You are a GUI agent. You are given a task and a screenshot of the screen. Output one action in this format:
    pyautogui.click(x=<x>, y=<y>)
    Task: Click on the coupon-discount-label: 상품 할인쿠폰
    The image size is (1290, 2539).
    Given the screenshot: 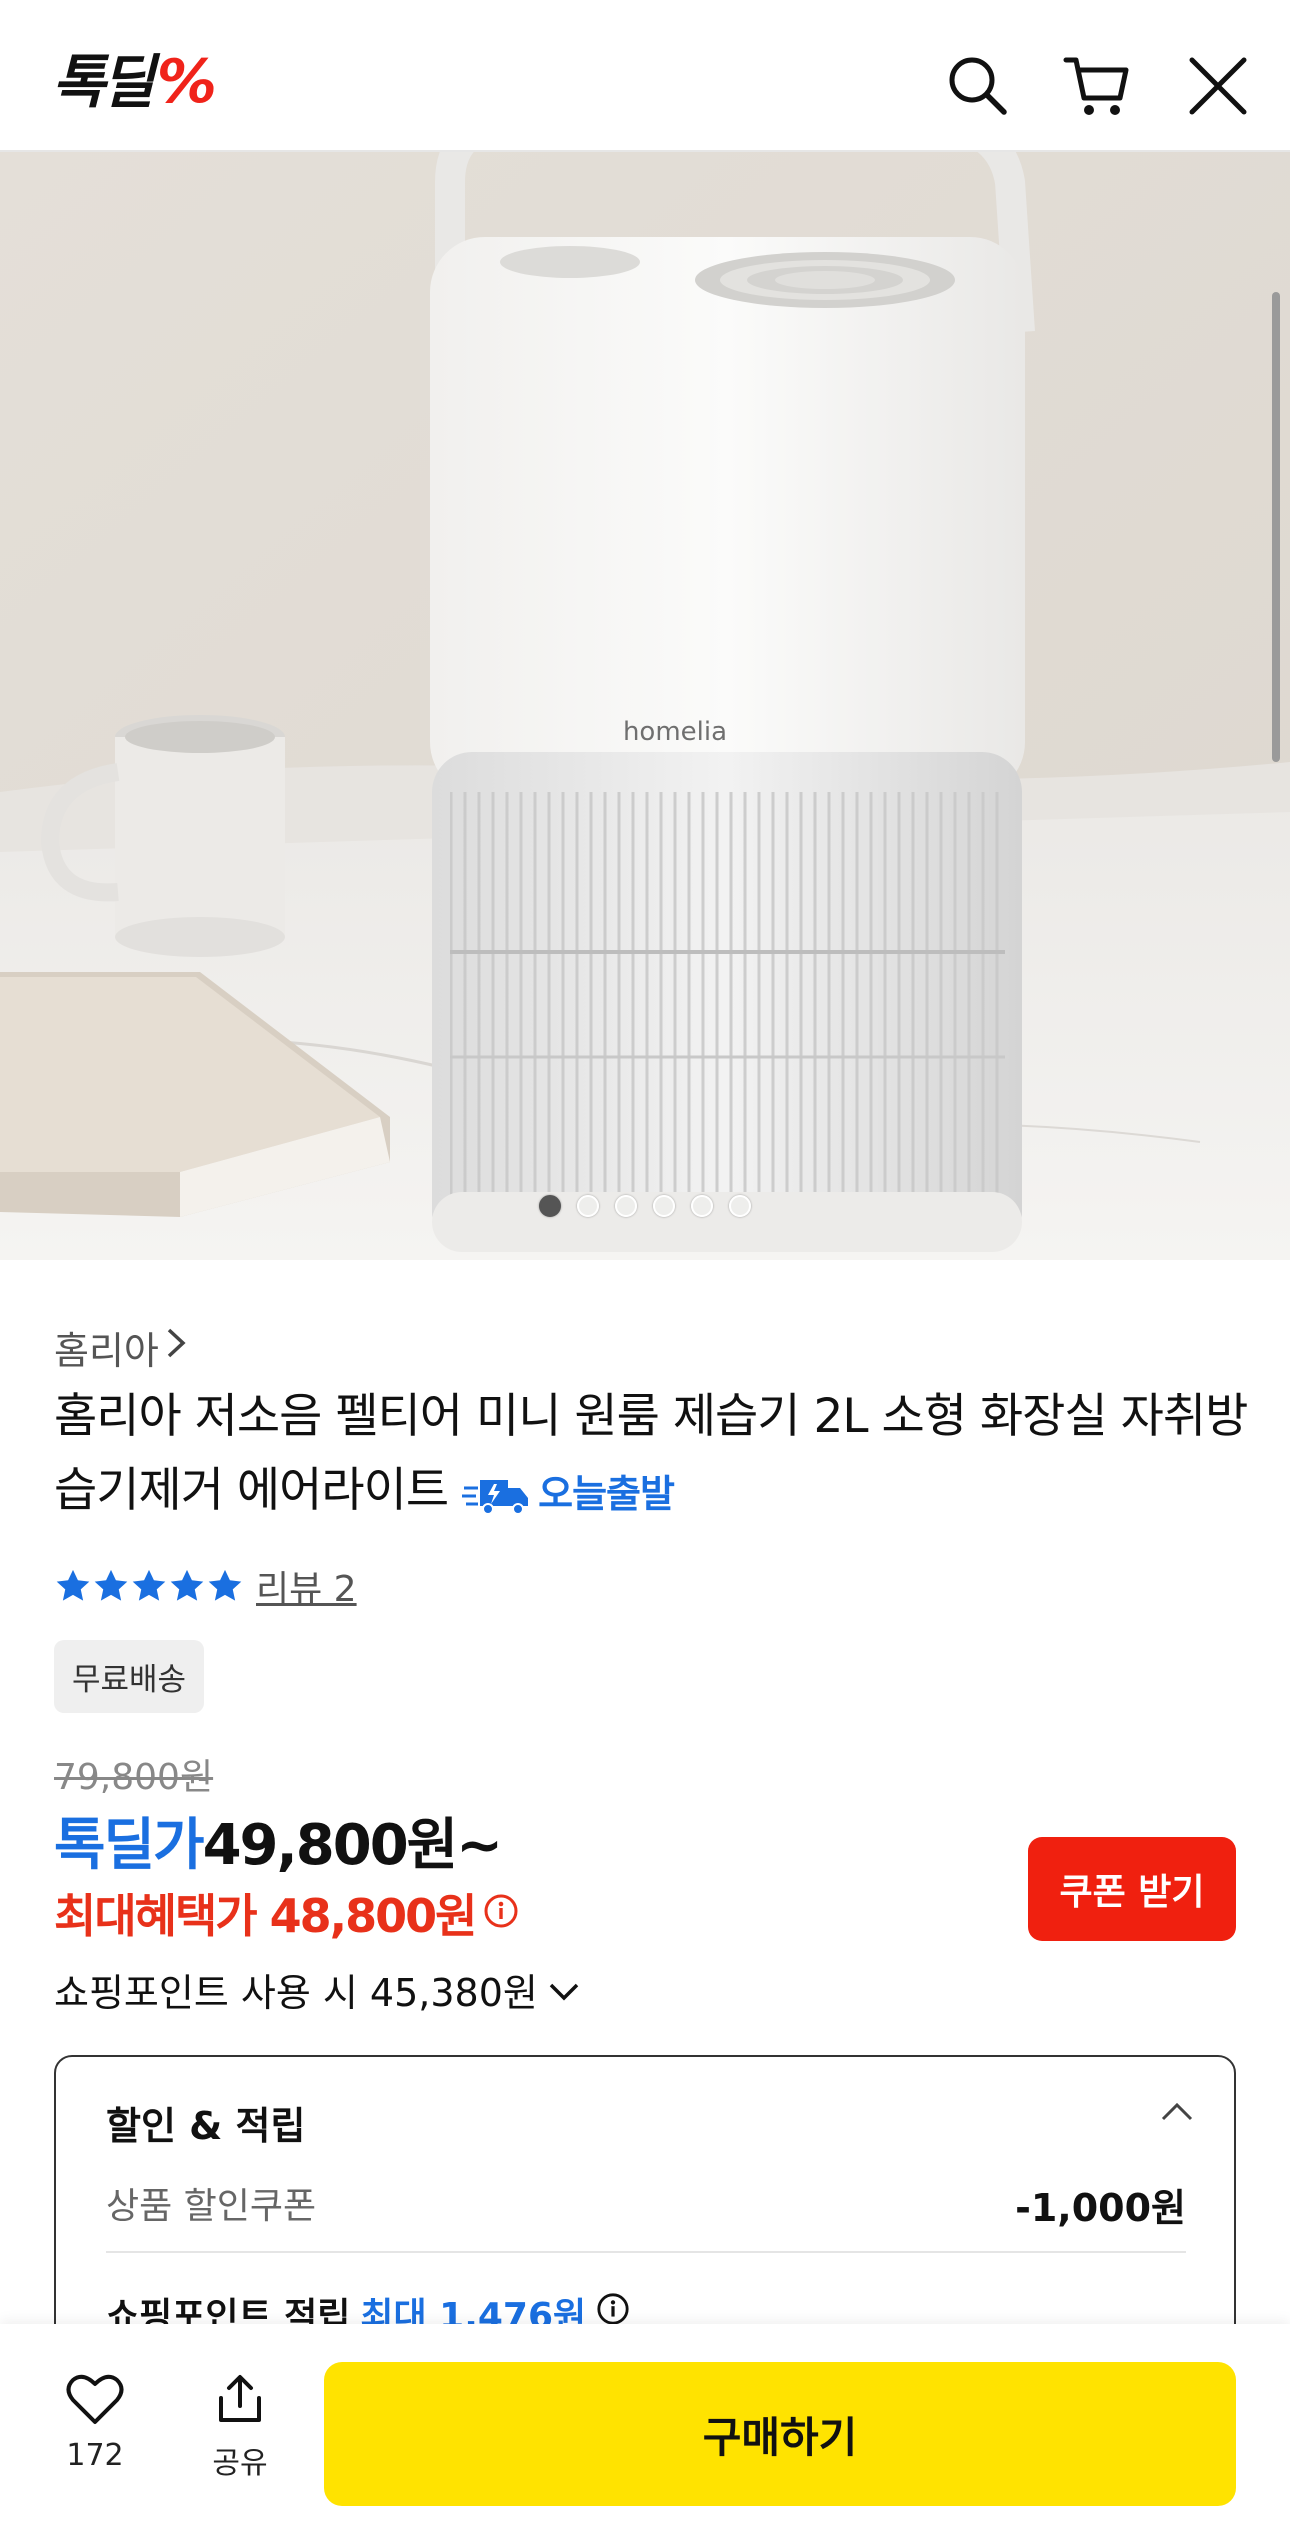 What is the action you would take?
    pyautogui.click(x=211, y=2206)
    